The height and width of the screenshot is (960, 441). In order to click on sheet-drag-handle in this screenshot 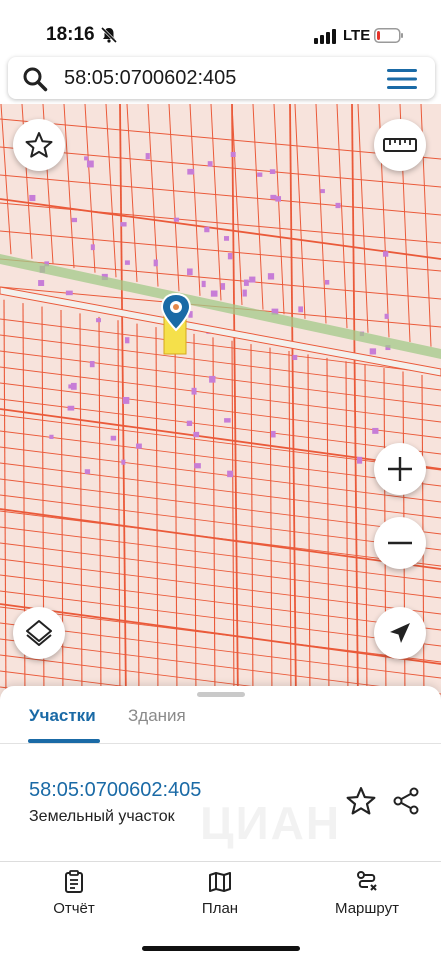, I will do `click(221, 694)`.